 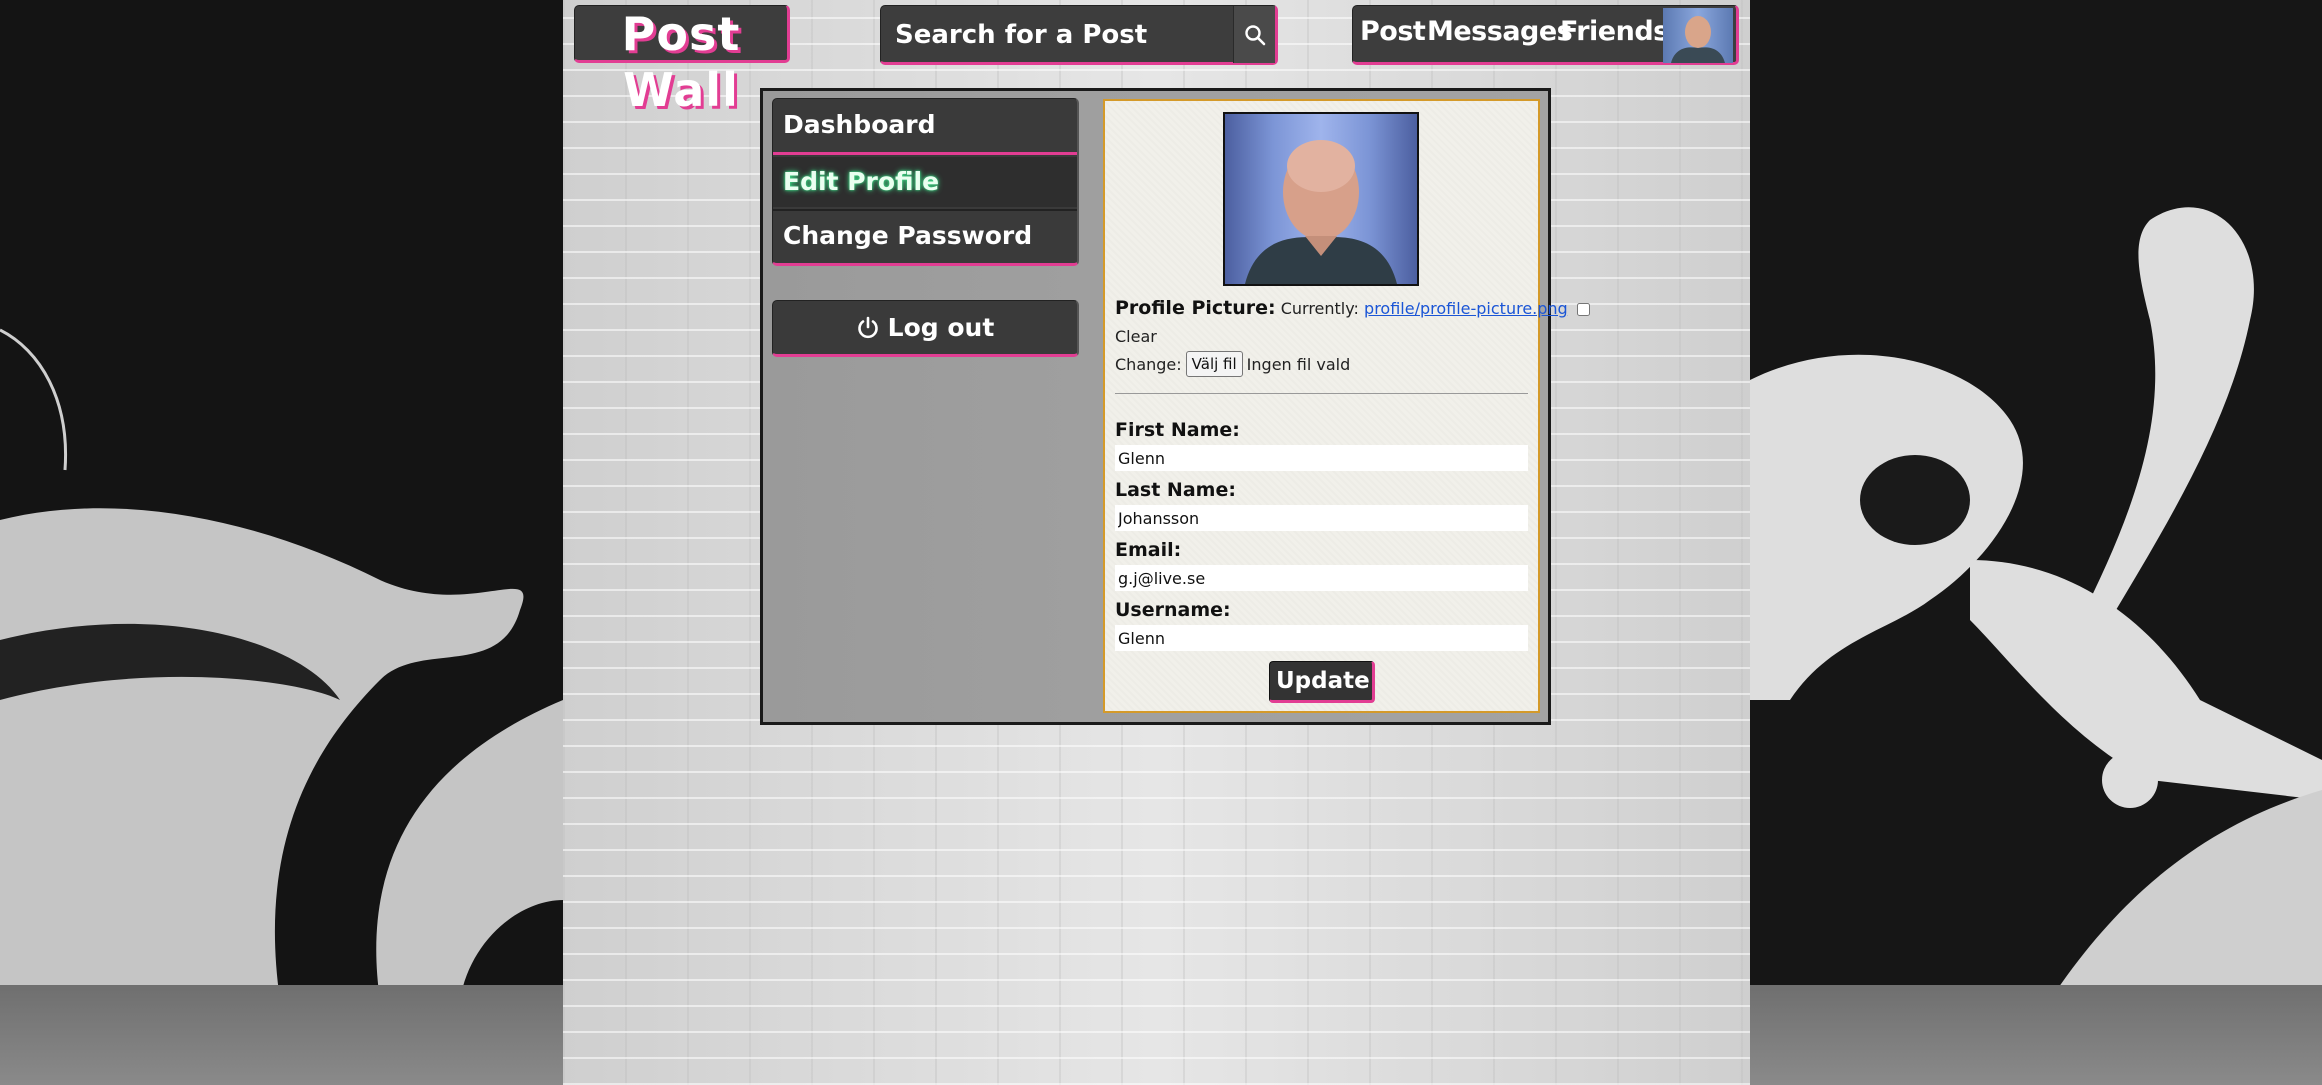 What do you see at coordinates (1466, 308) in the screenshot?
I see `current-picture-link: profile/profile-picture.png` at bounding box center [1466, 308].